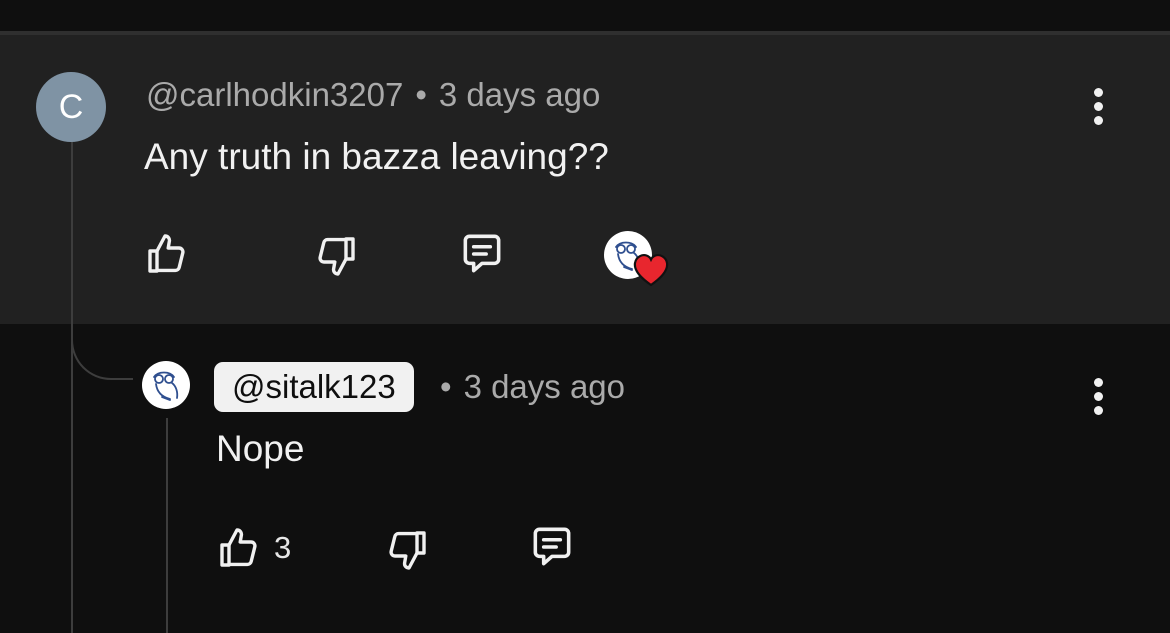  What do you see at coordinates (376, 156) in the screenshot?
I see `comment-text: Any truth in bazza leaving??` at bounding box center [376, 156].